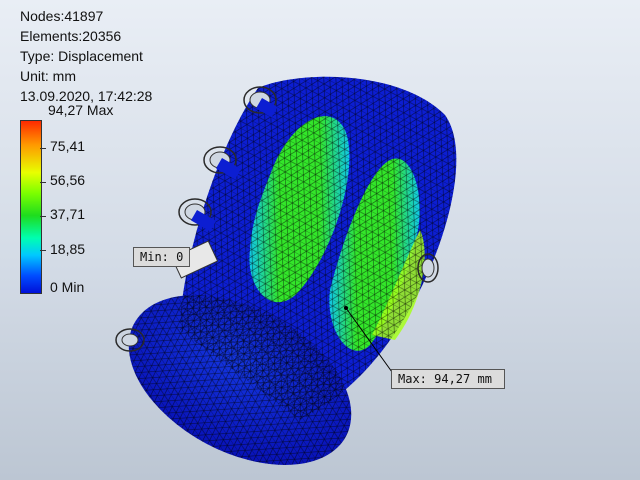 The height and width of the screenshot is (480, 640). I want to click on max-callout: Max: 94,27 mm, so click(448, 379).